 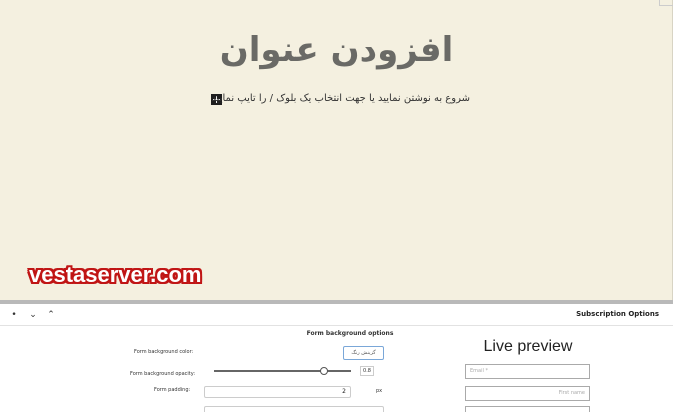 What do you see at coordinates (363, 353) in the screenshot?
I see `bg-color-picker: گزینش رنگ` at bounding box center [363, 353].